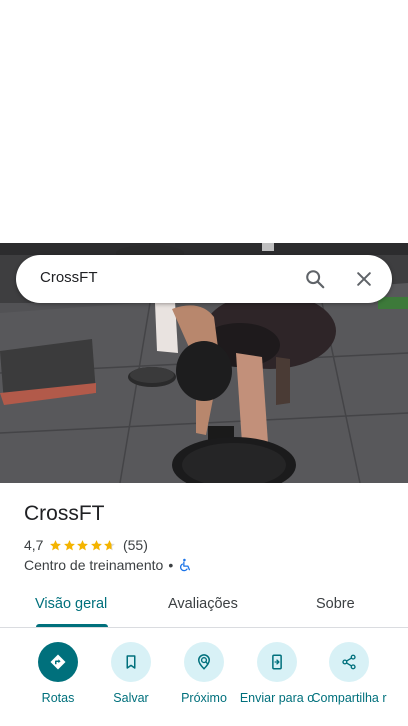  I want to click on send-to-phone-icon, so click(277, 662).